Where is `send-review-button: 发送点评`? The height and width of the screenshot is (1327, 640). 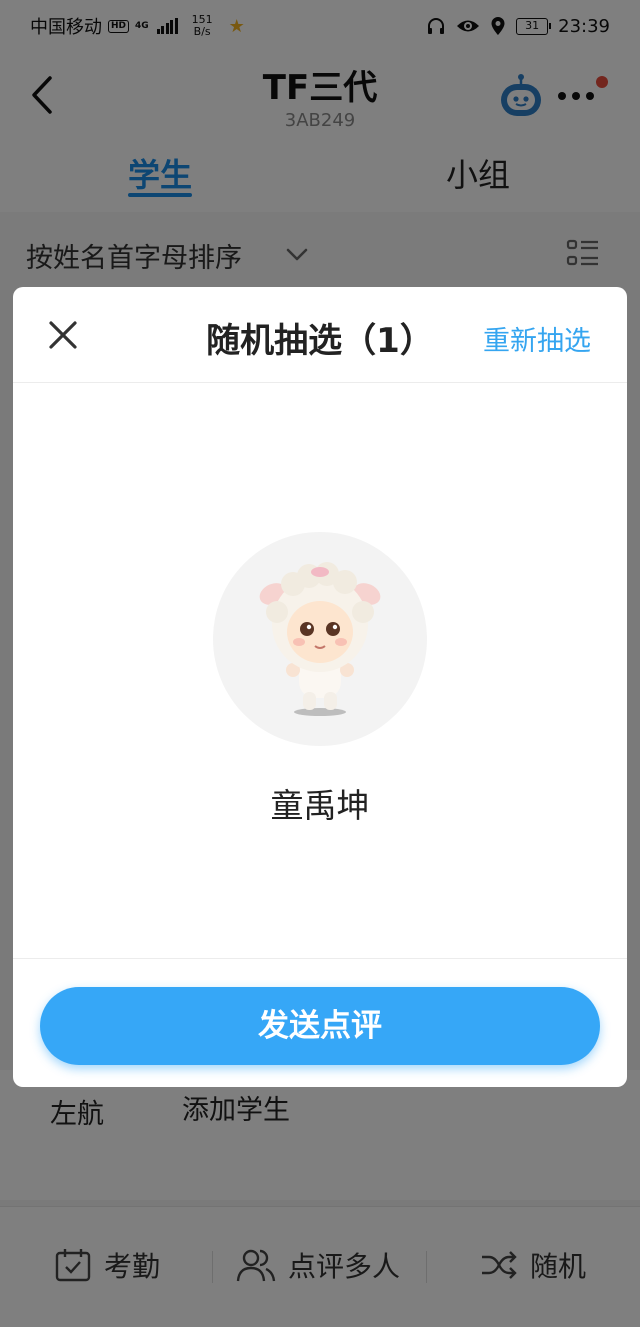
send-review-button: 发送点评 is located at coordinates (320, 1026).